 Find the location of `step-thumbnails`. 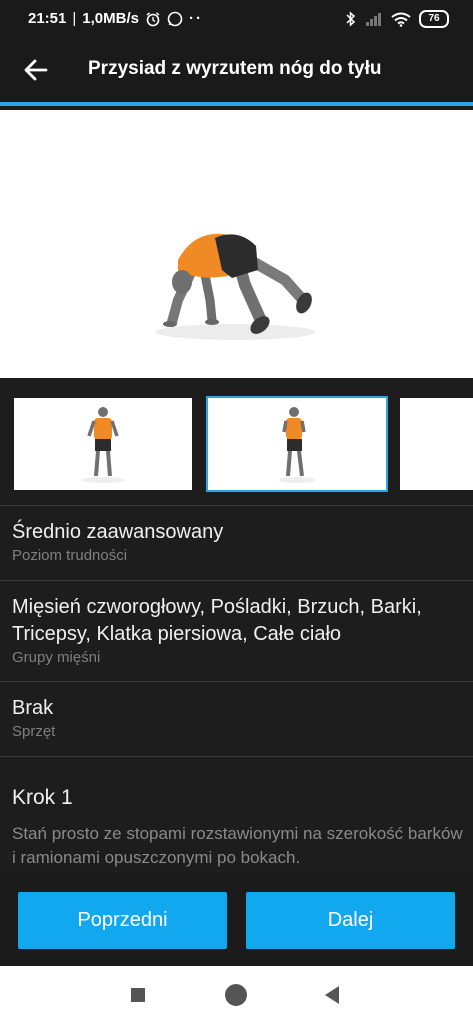

step-thumbnails is located at coordinates (236, 442).